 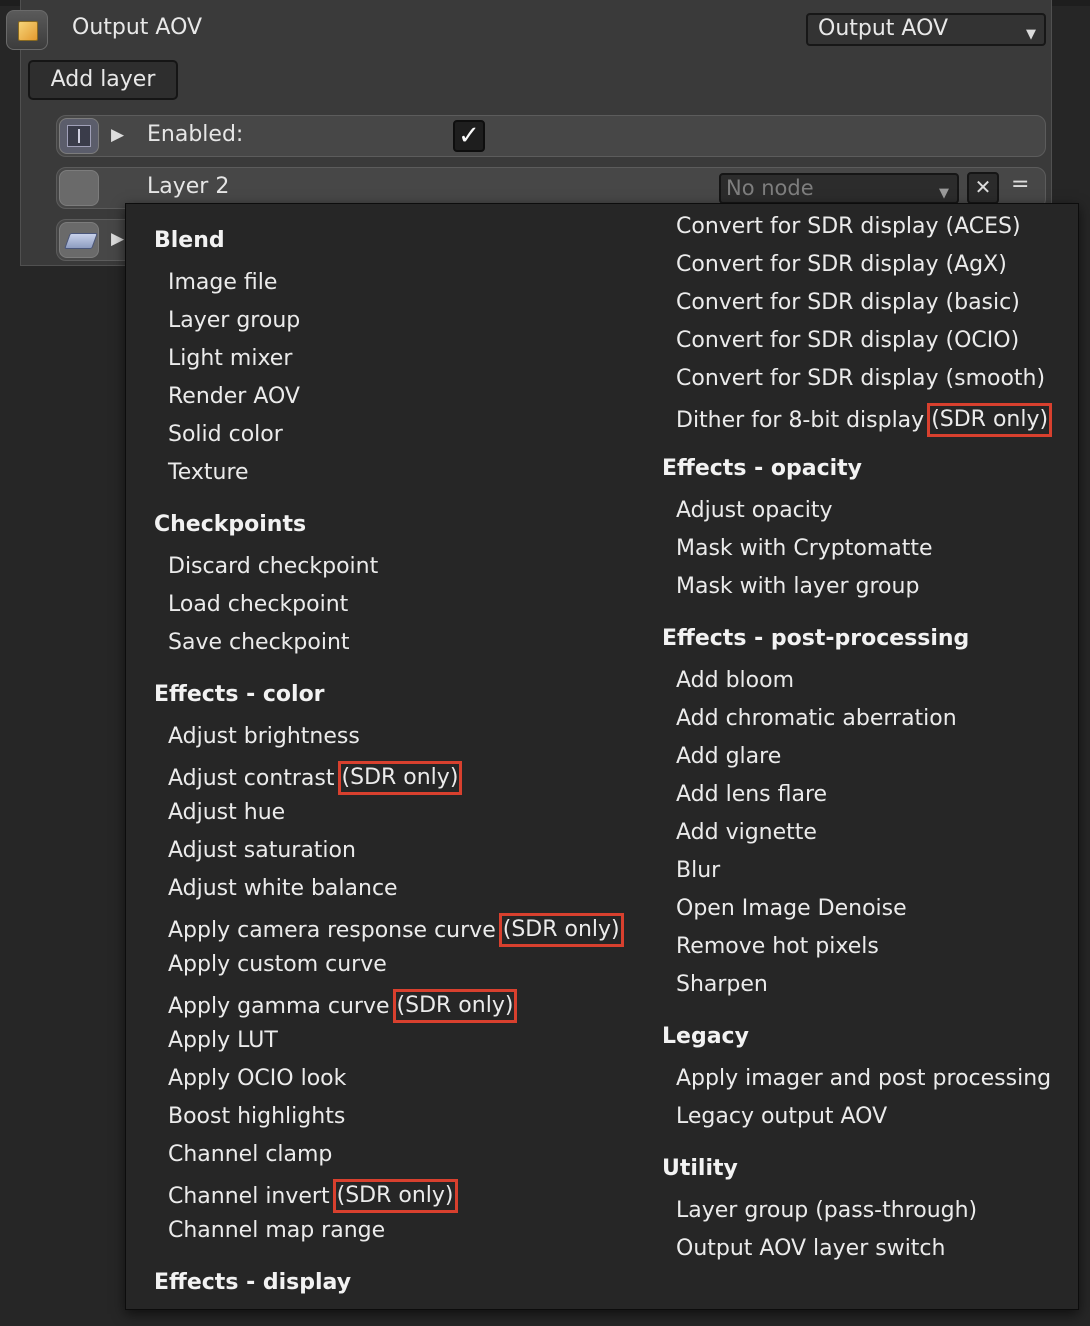 What do you see at coordinates (847, 341) in the screenshot?
I see `menu-item-convert-sdr-ocio: Convert for SDR display (OCIO)` at bounding box center [847, 341].